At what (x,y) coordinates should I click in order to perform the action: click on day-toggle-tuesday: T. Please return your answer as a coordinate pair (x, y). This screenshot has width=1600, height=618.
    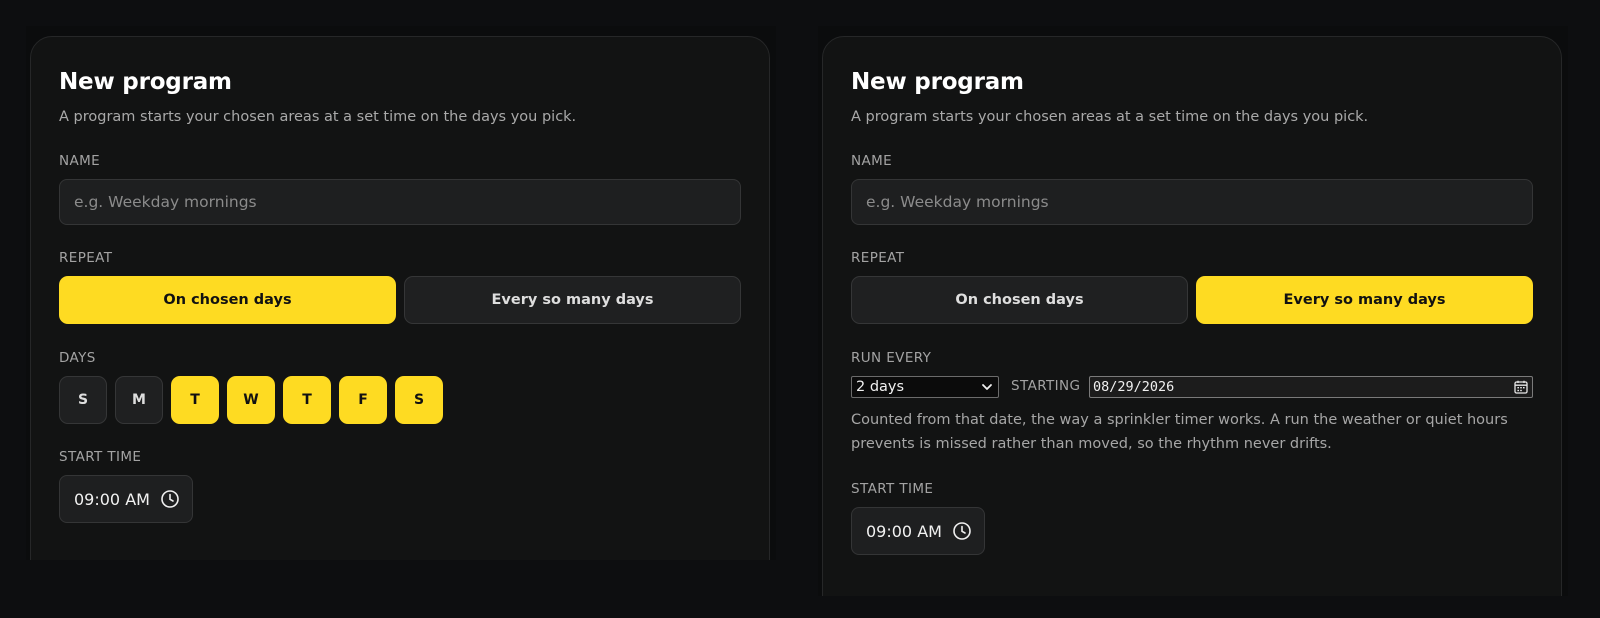
    Looking at the image, I should click on (195, 400).